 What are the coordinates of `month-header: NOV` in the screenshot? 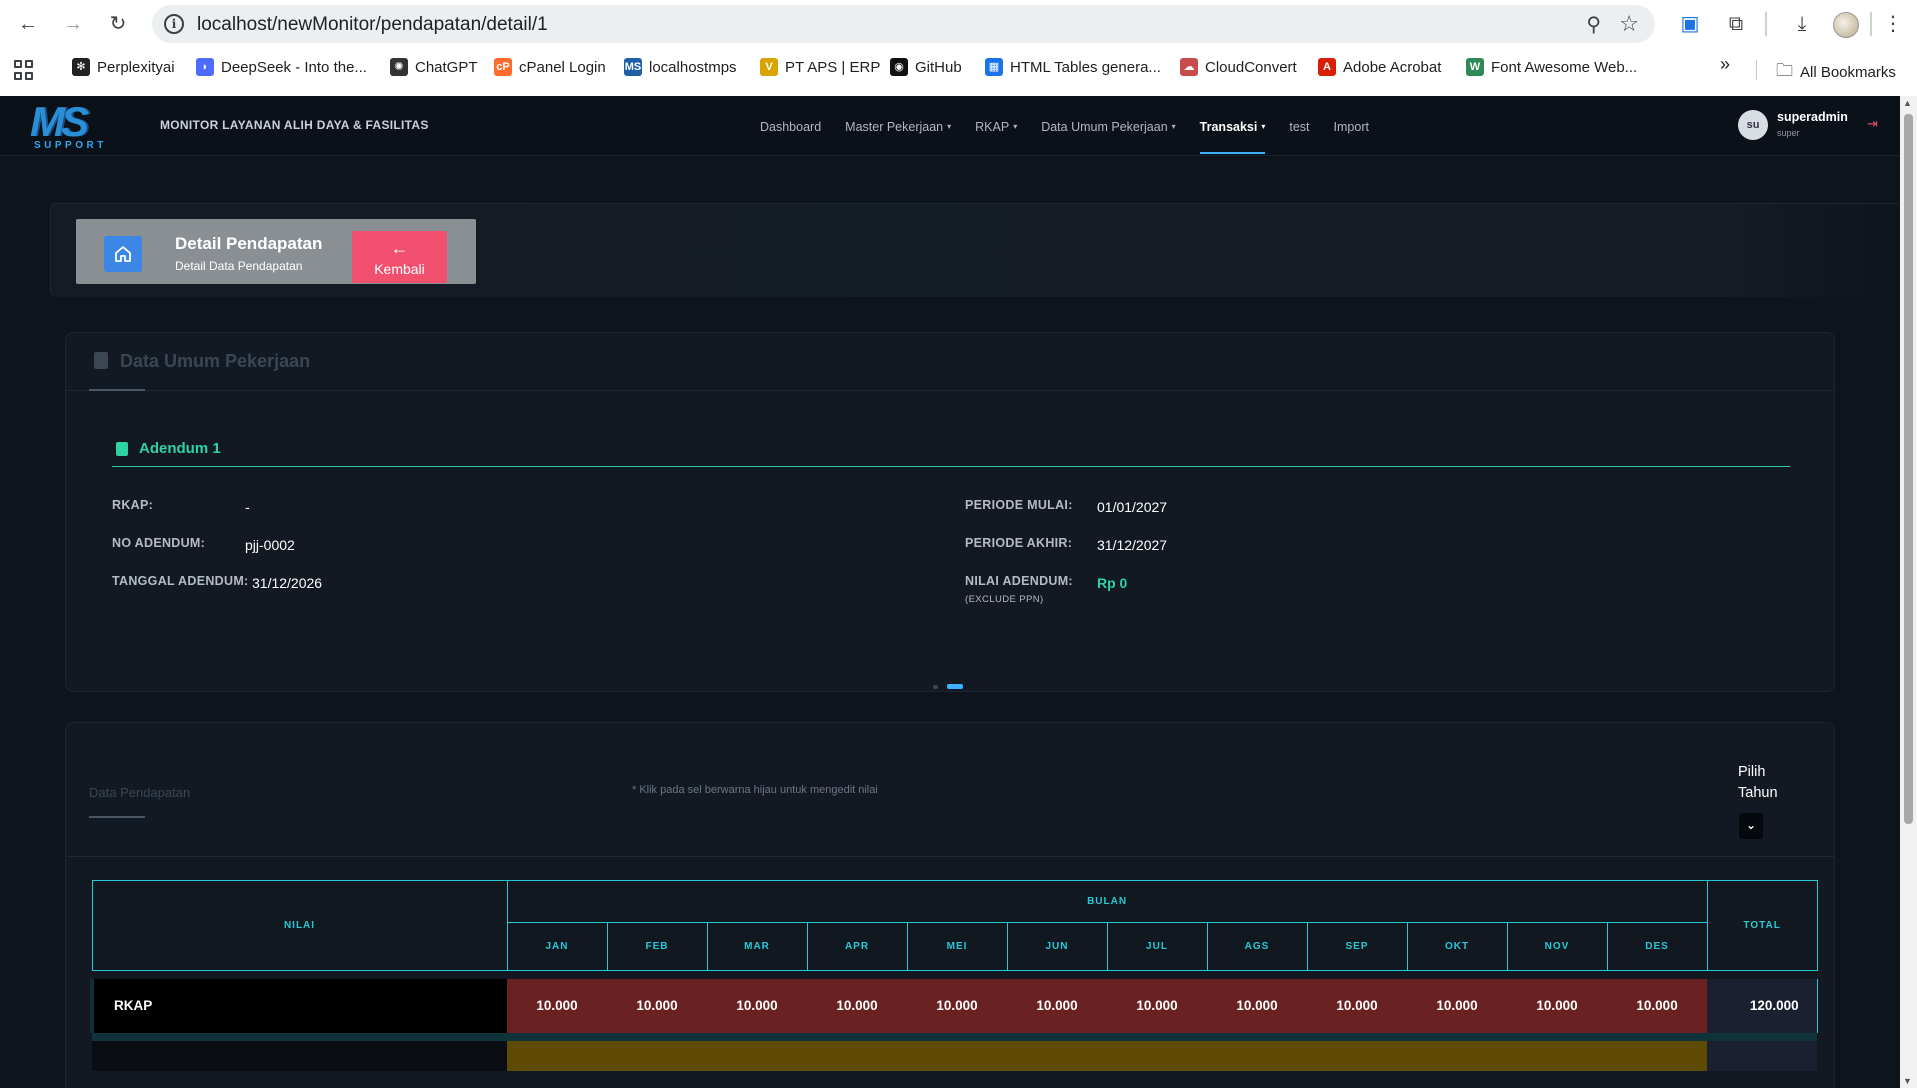 It's located at (1557, 946).